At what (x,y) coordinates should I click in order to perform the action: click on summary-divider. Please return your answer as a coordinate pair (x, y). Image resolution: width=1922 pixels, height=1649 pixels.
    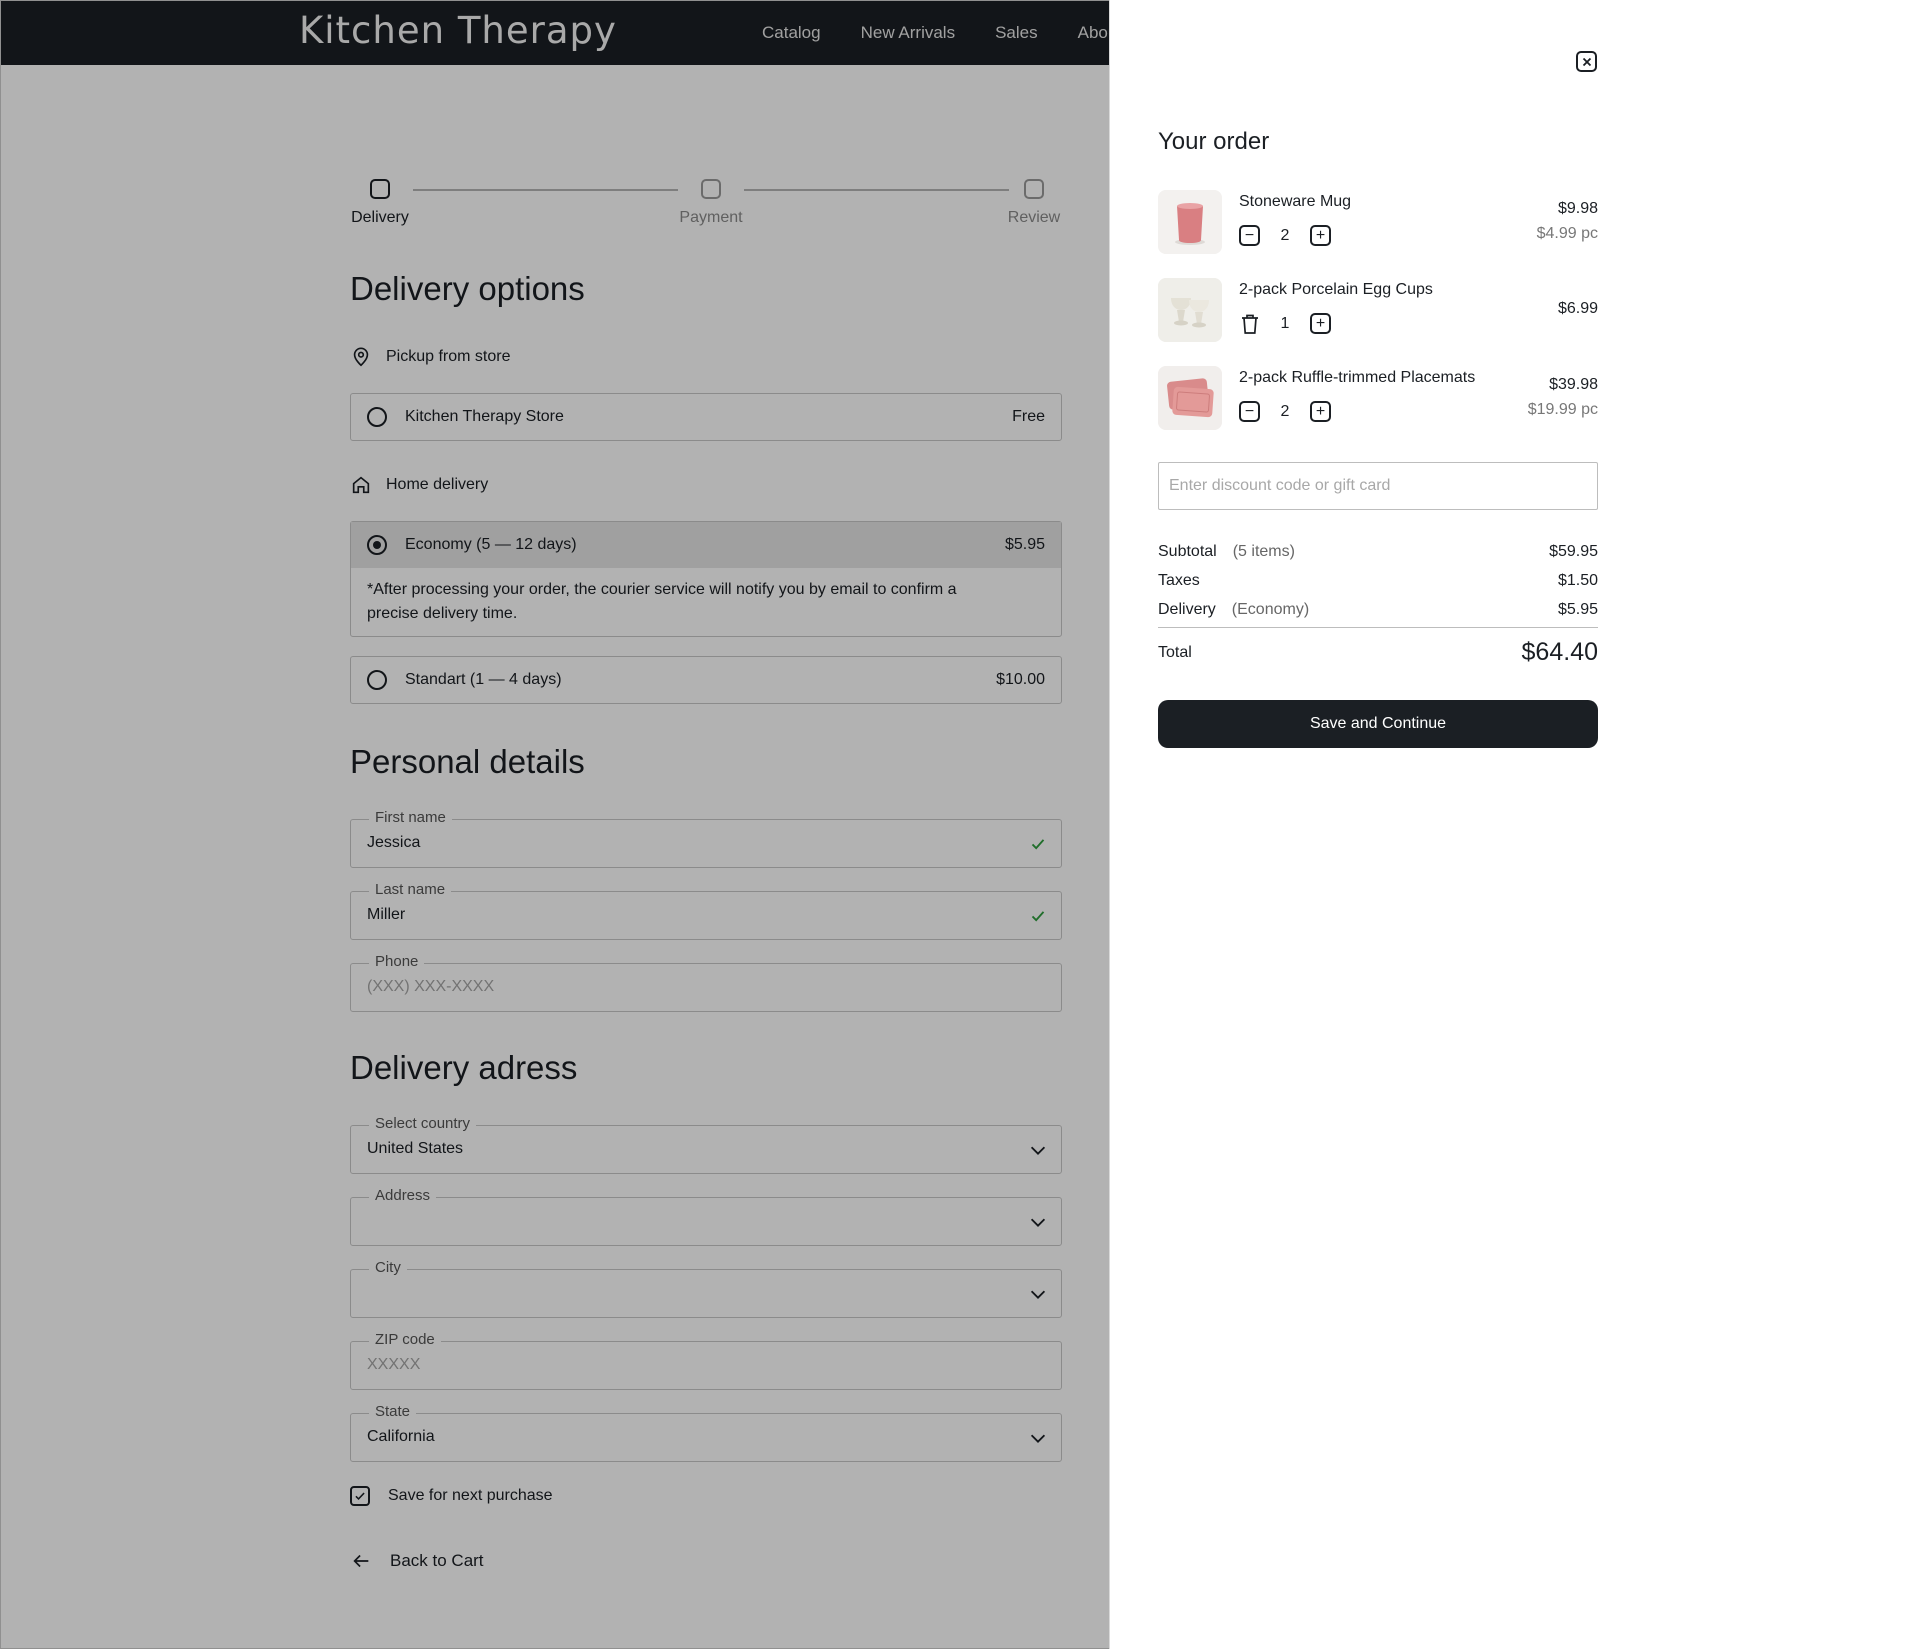
    Looking at the image, I should click on (1378, 627).